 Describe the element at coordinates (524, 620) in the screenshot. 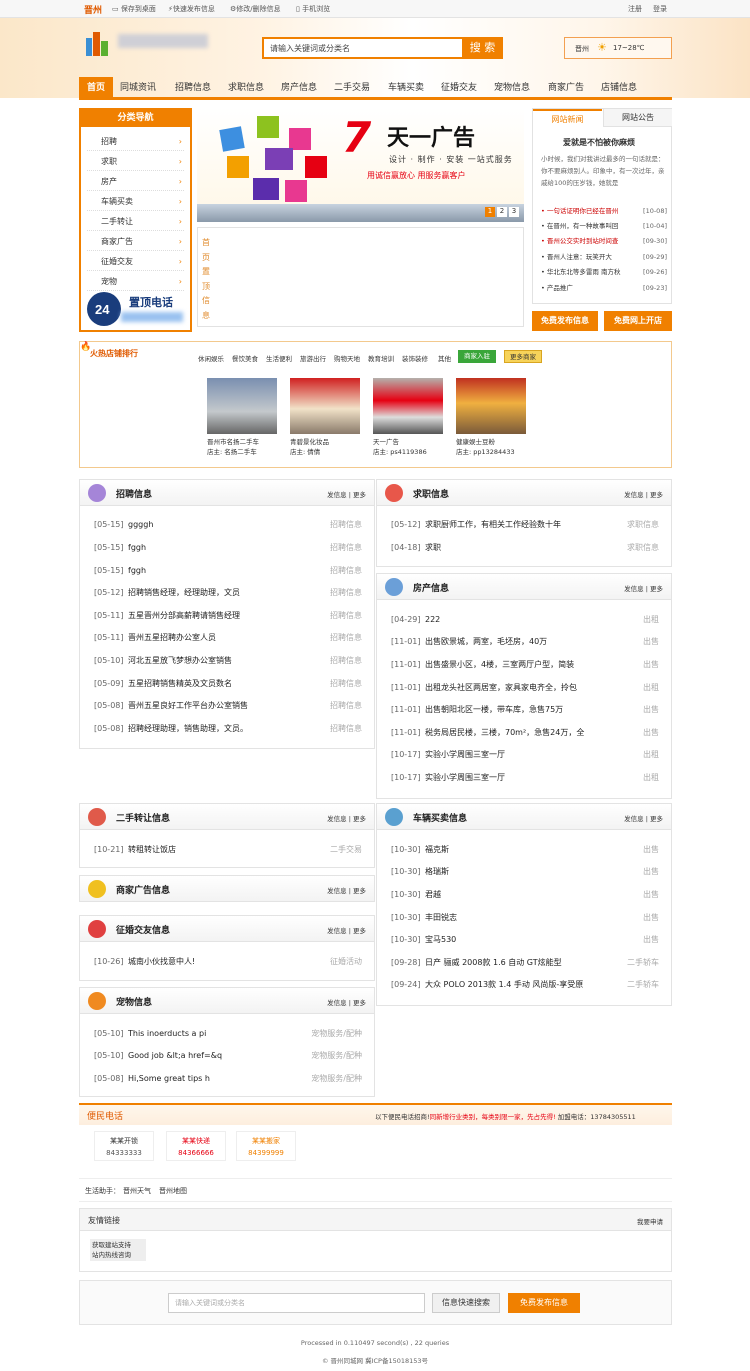

I see `list-item: [04-29] 222 出租` at that location.